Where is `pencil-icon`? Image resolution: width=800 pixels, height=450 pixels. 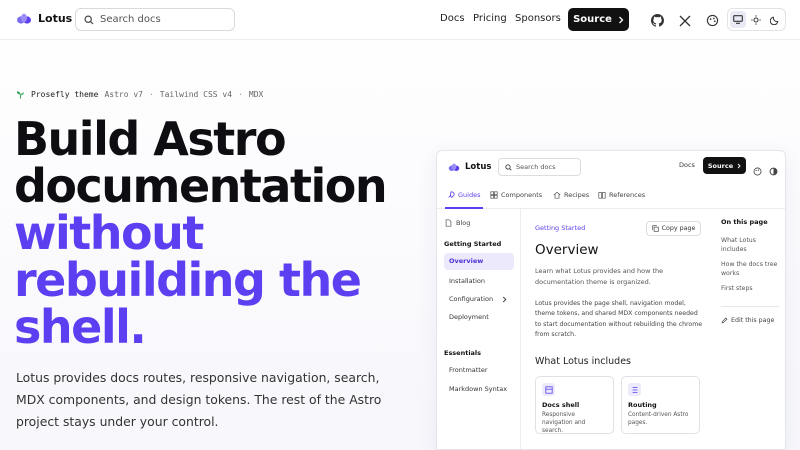
pencil-icon is located at coordinates (724, 320).